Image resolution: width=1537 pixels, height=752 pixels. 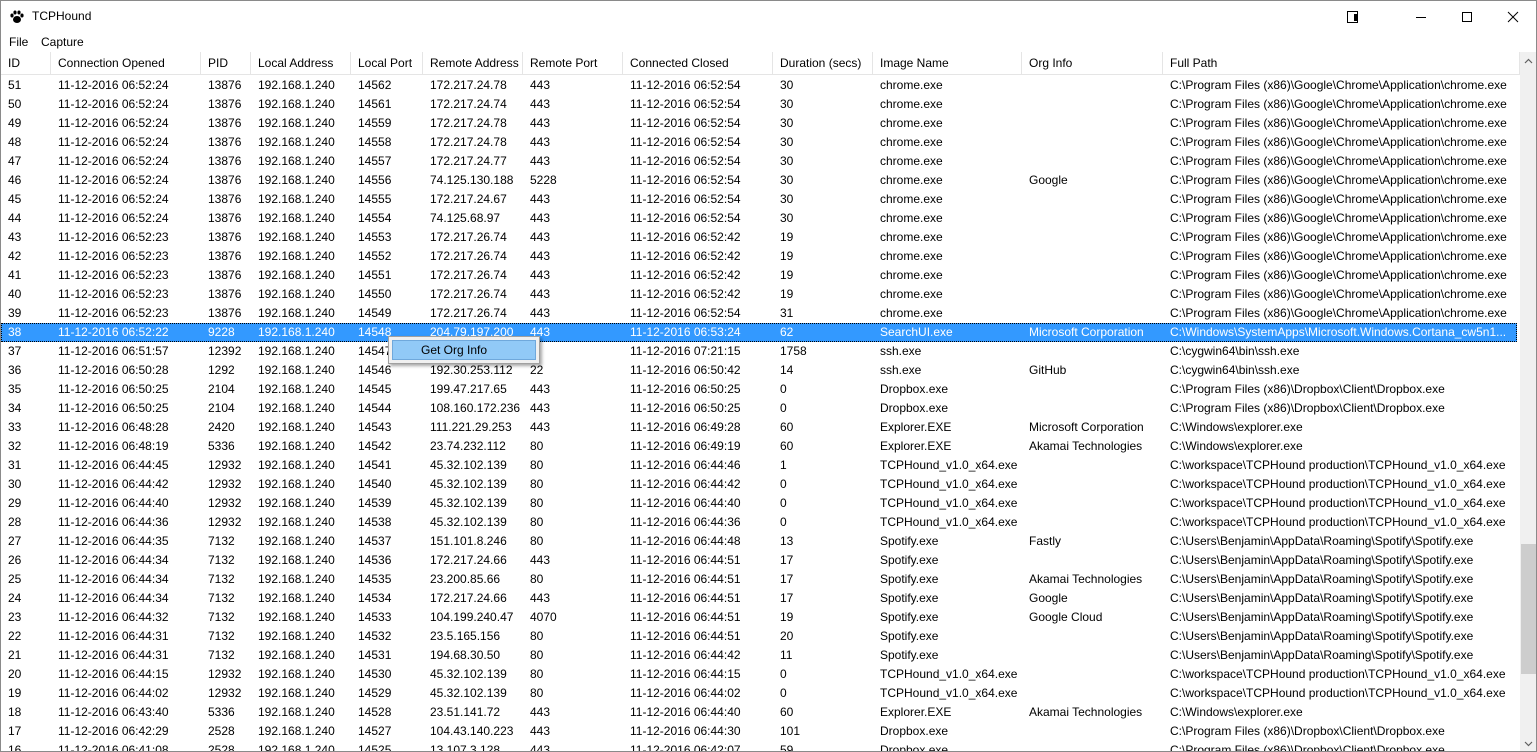 What do you see at coordinates (375, 503) in the screenshot?
I see `cell-local-port: 14539` at bounding box center [375, 503].